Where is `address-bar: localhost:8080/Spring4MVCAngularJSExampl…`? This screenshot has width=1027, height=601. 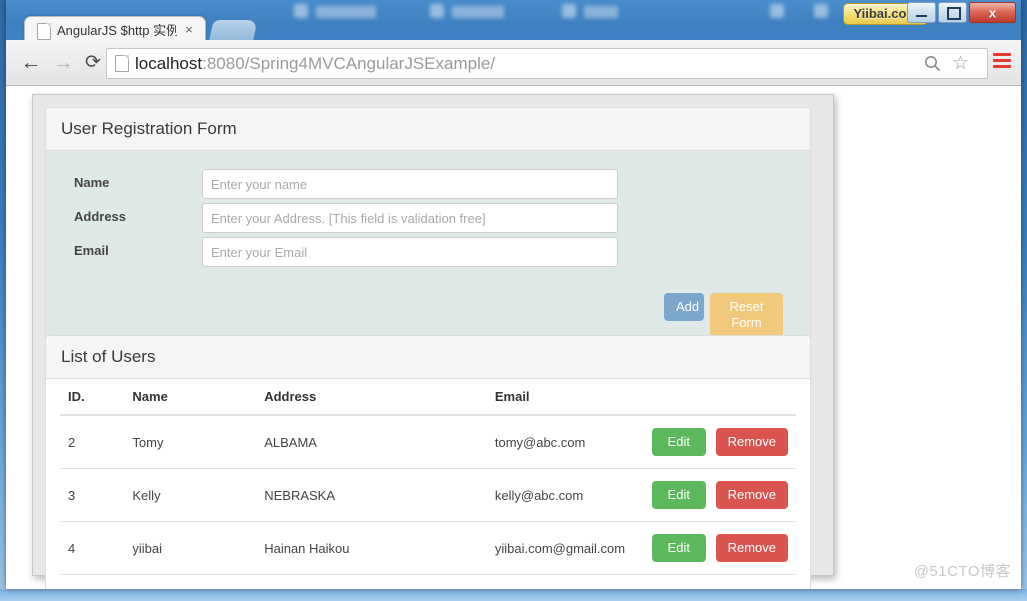
address-bar: localhost:8080/Spring4MVCAngularJSExampl… is located at coordinates (547, 63).